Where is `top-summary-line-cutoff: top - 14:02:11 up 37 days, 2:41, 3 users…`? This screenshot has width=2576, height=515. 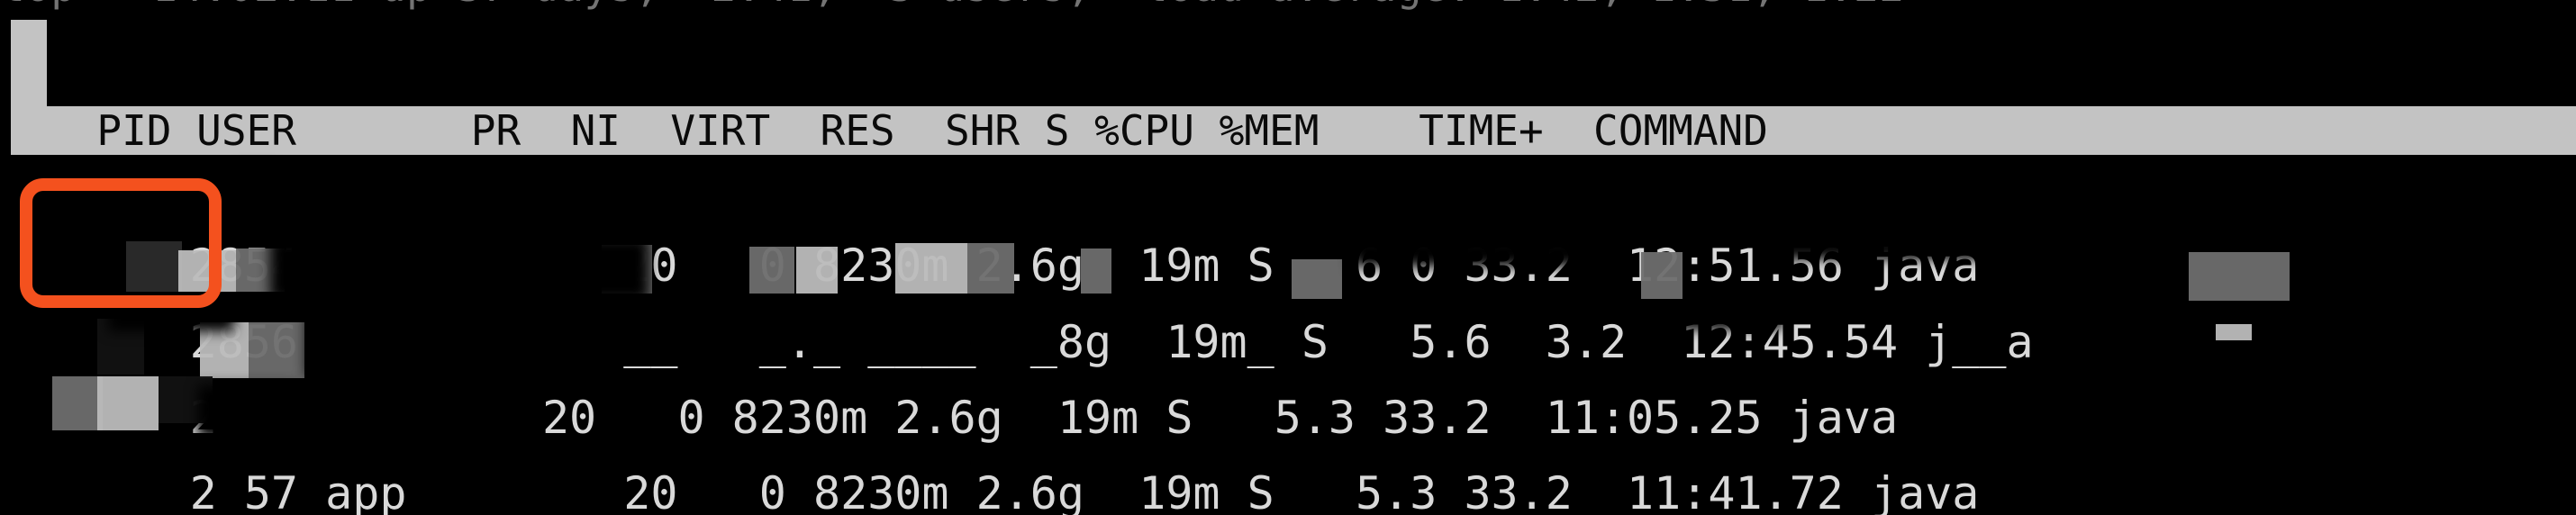
top-summary-line-cutoff: top - 14:02:11 up 37 days, 2:41, 3 users… is located at coordinates (1288, 5).